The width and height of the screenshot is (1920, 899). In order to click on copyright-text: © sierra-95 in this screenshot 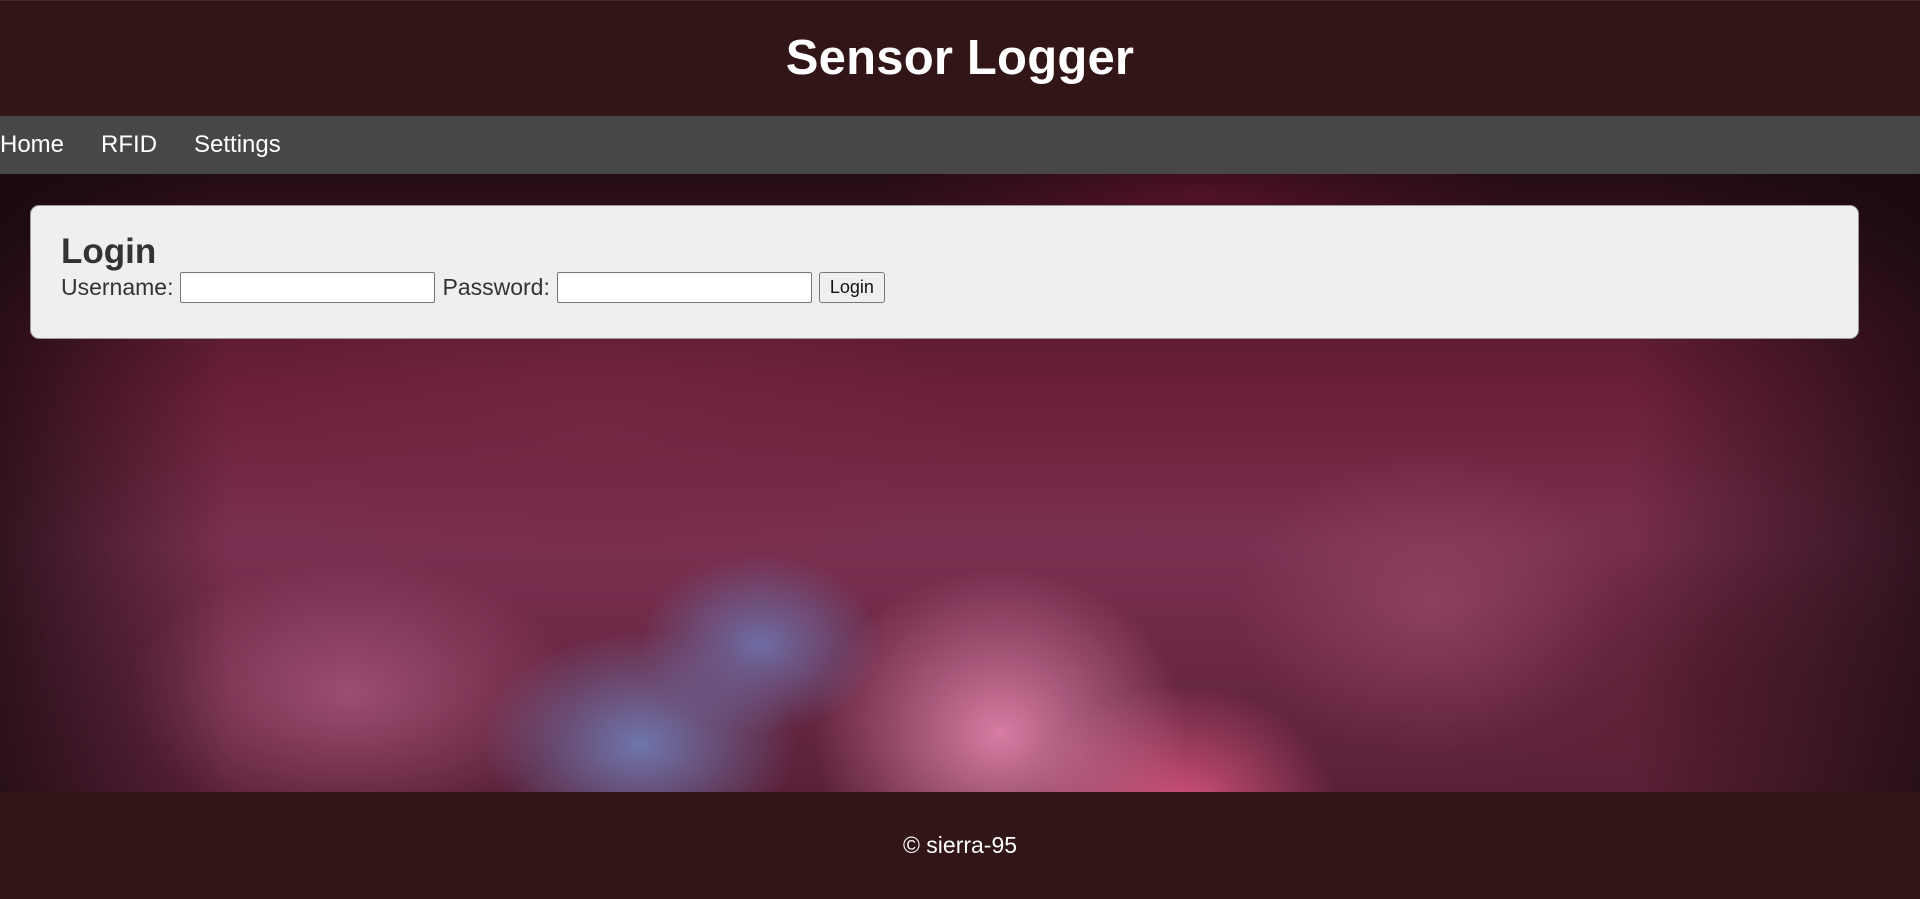, I will do `click(960, 845)`.